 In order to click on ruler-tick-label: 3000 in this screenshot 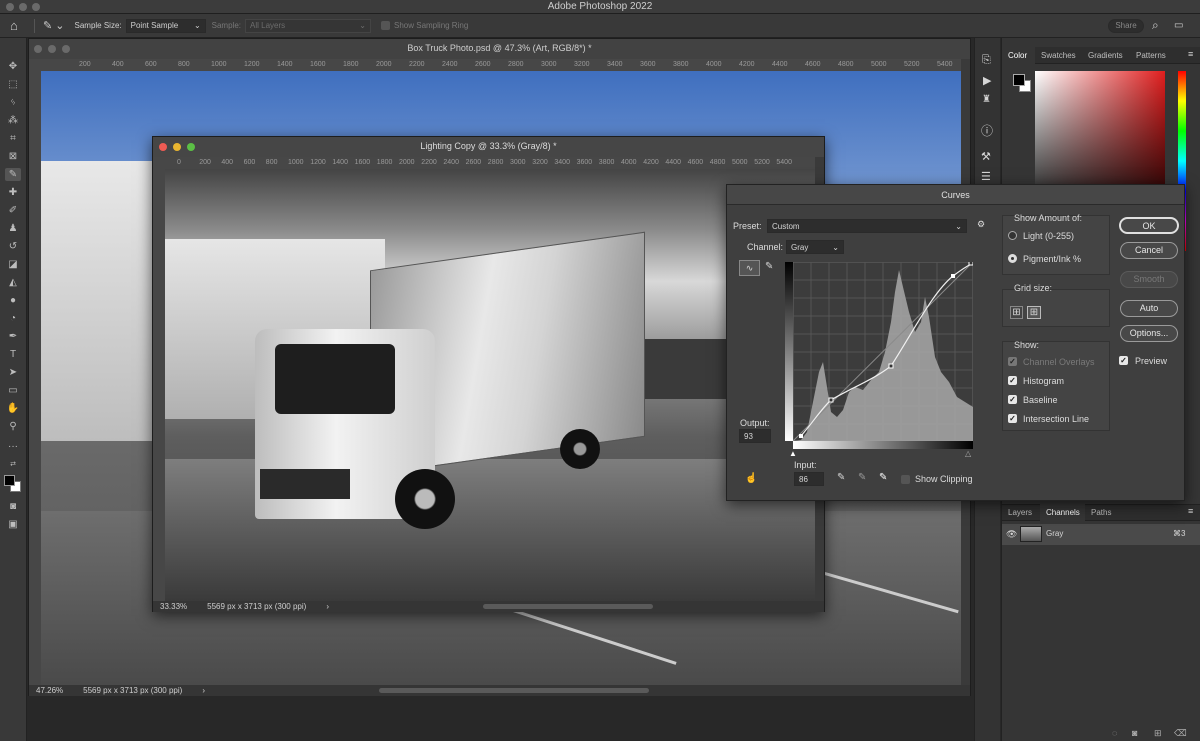, I will do `click(518, 162)`.